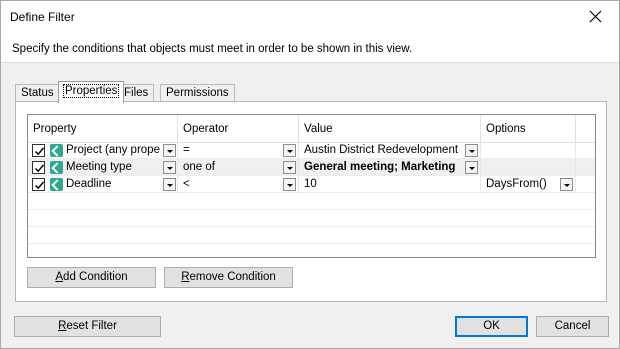  I want to click on ok-button: OK, so click(491, 326).